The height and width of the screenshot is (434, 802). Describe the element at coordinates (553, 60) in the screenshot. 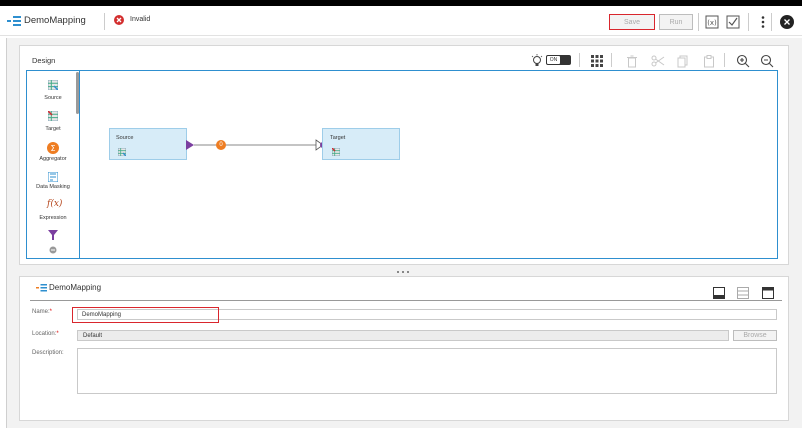

I see `toggle-label: ON` at that location.